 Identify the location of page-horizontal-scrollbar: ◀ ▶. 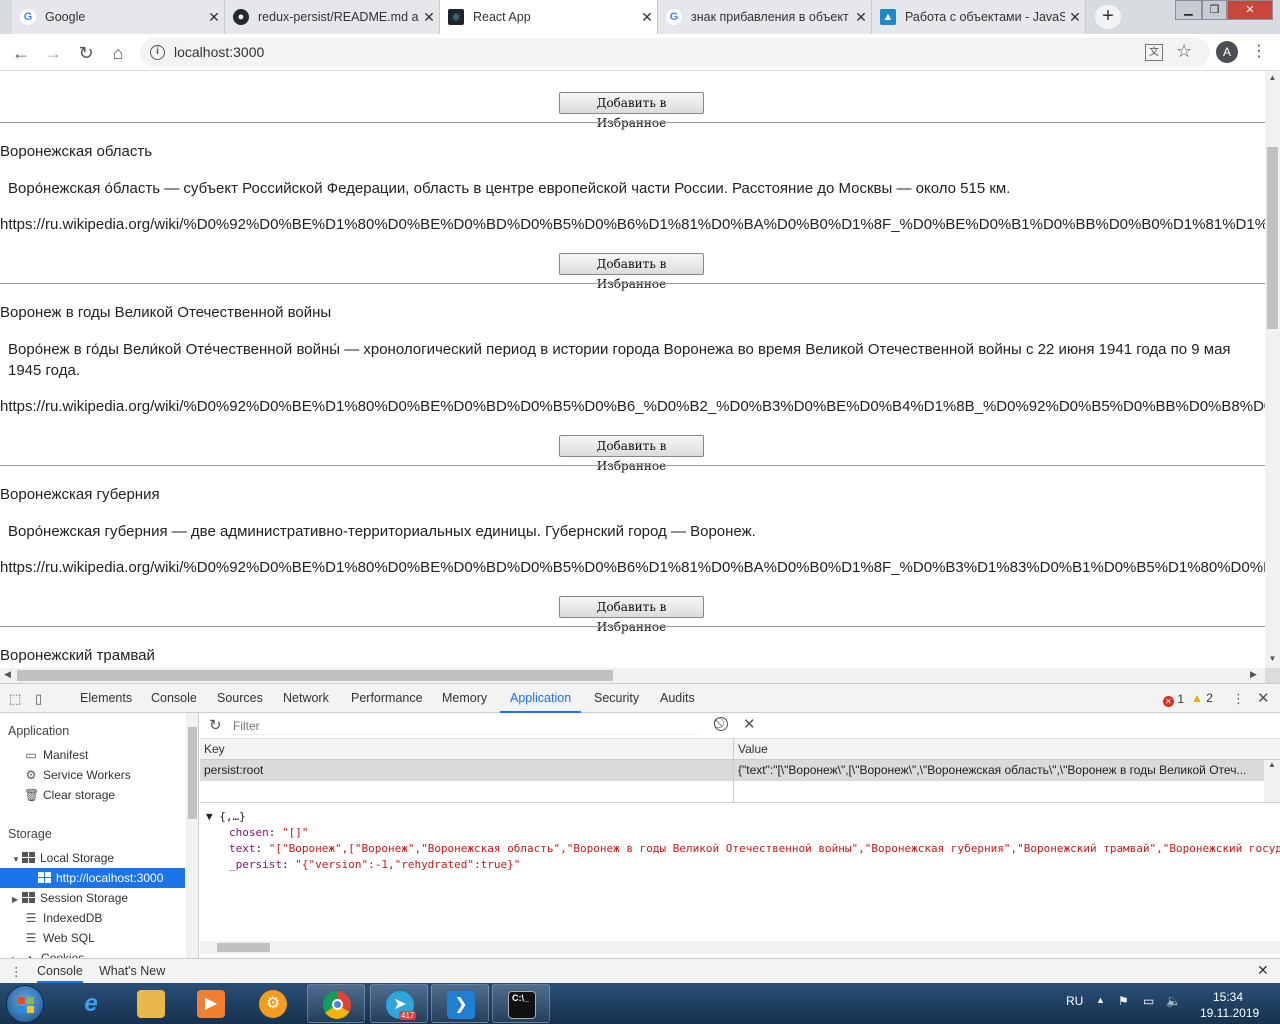
(632, 675).